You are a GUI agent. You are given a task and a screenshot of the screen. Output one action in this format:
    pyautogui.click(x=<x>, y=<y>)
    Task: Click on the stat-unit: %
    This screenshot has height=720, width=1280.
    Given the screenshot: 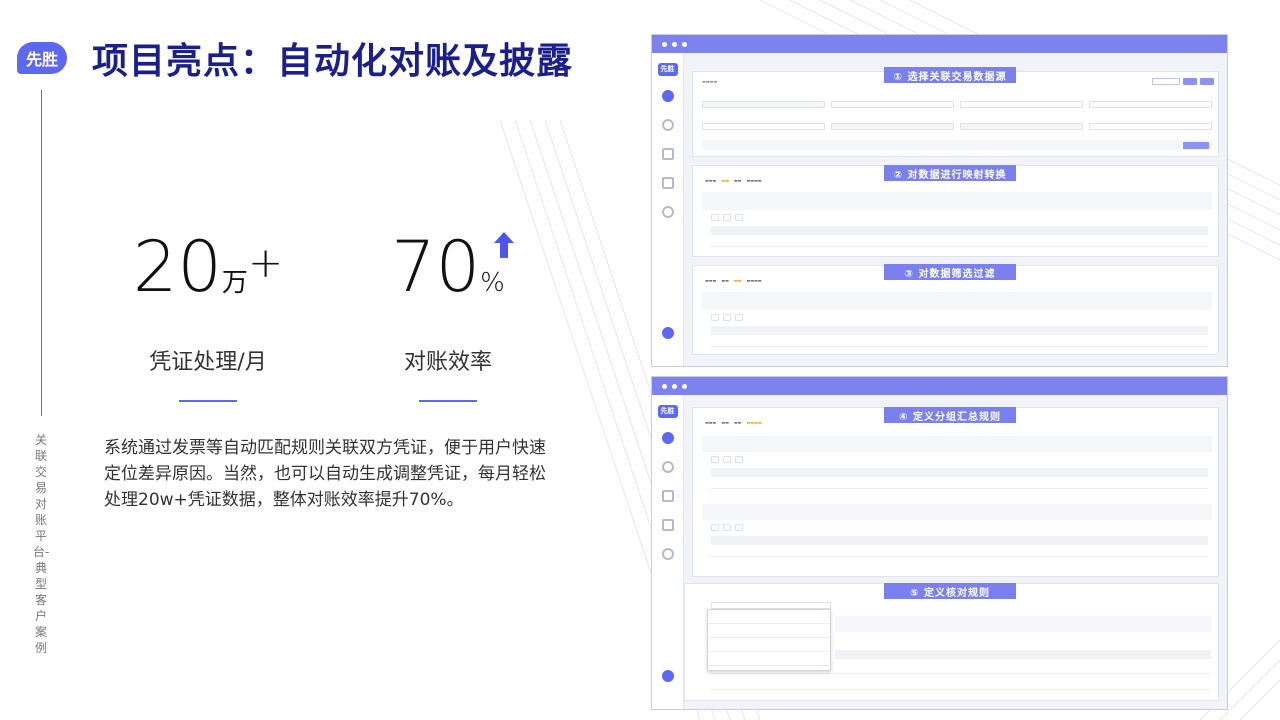 What is the action you would take?
    pyautogui.click(x=492, y=283)
    